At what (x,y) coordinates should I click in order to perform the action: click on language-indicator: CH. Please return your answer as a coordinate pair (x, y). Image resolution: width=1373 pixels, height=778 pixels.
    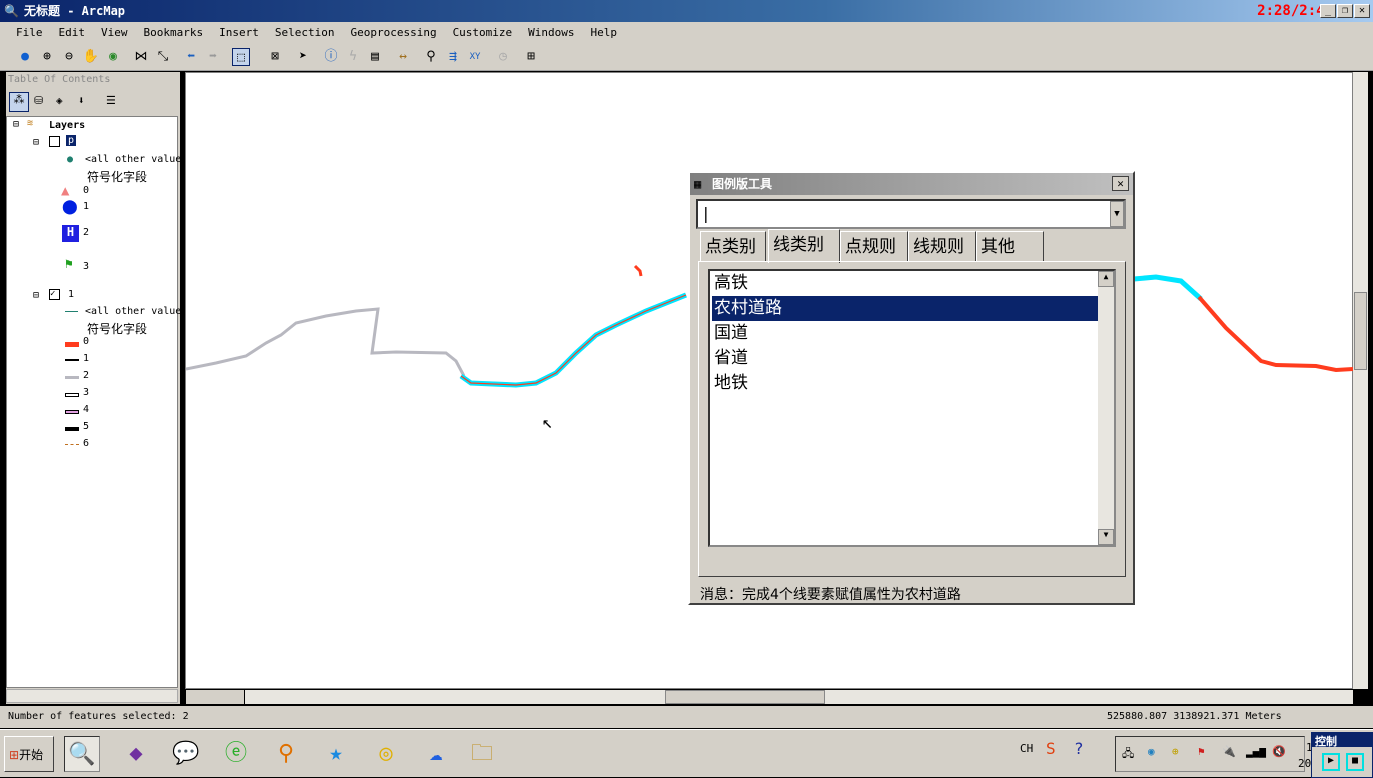
    Looking at the image, I should click on (1026, 748).